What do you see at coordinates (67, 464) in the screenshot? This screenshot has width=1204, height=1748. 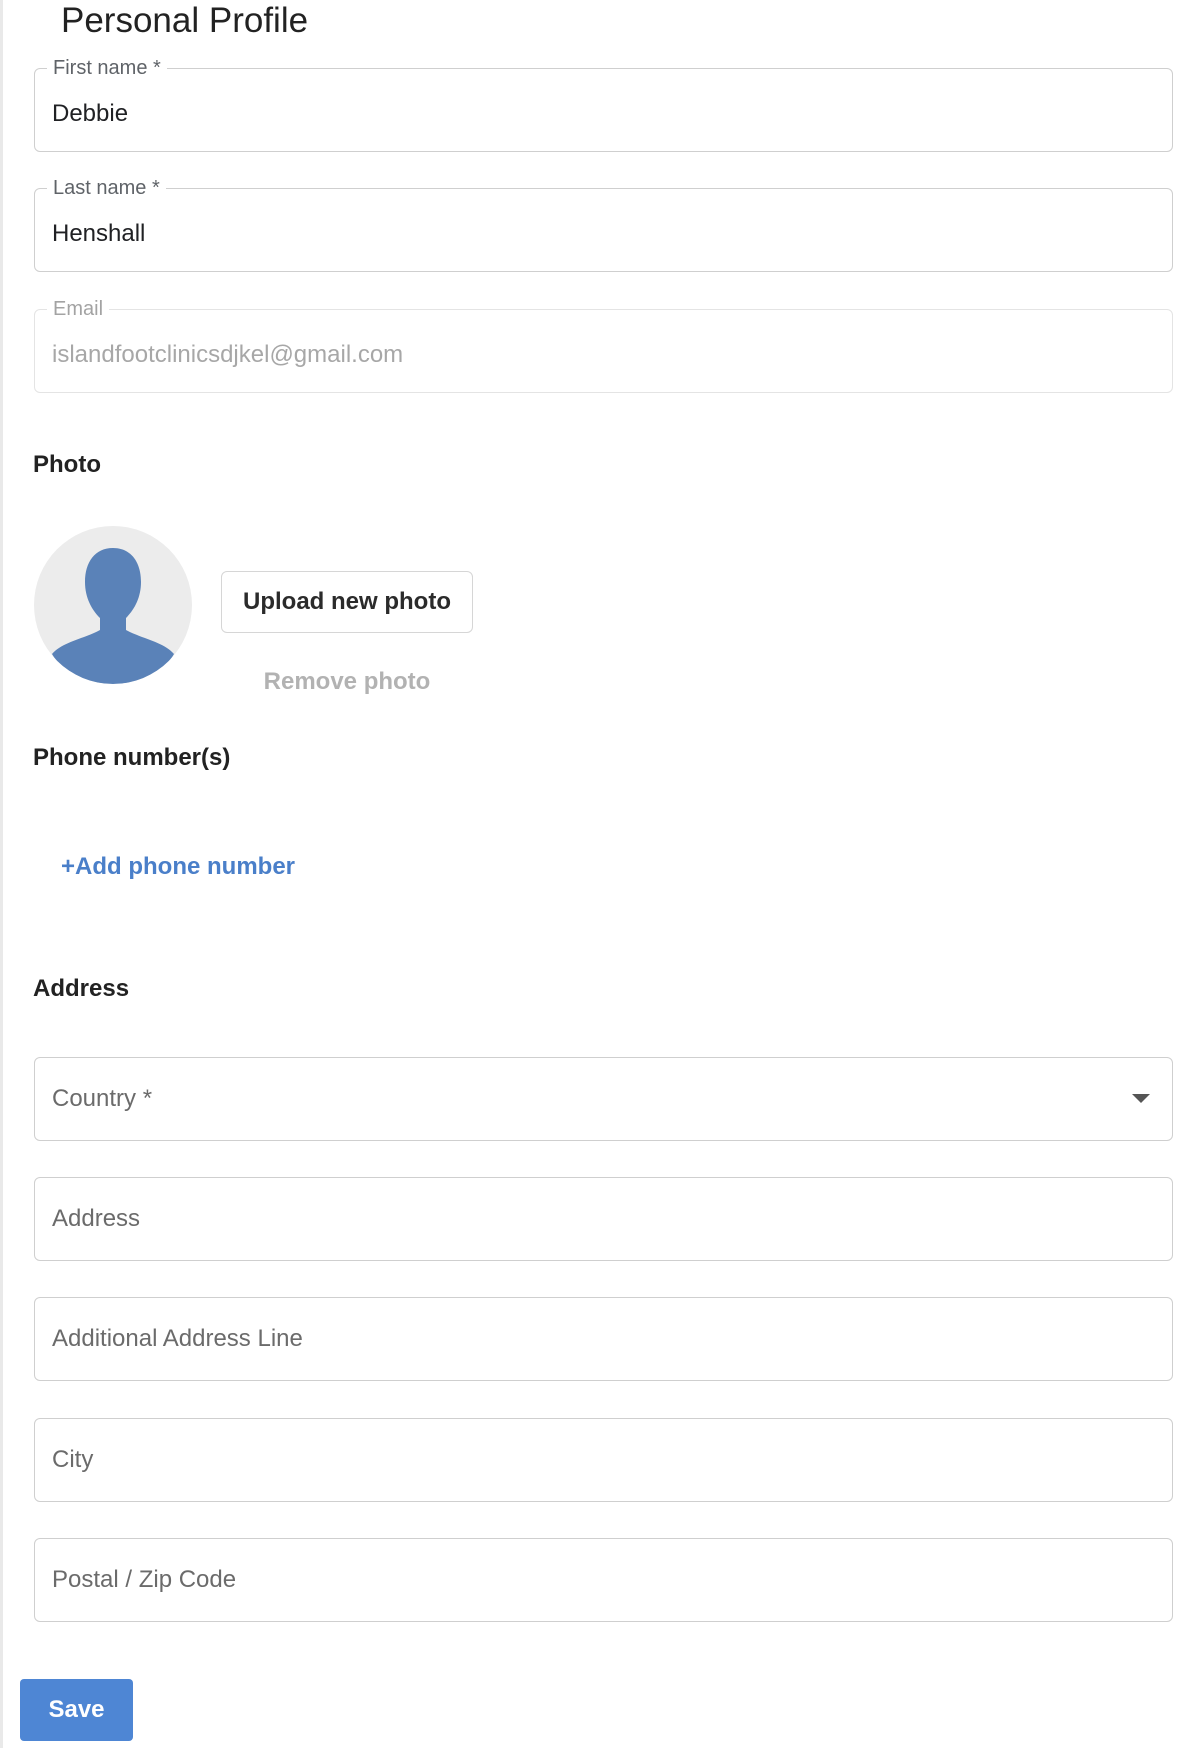 I see `photo-section-label: Photo` at bounding box center [67, 464].